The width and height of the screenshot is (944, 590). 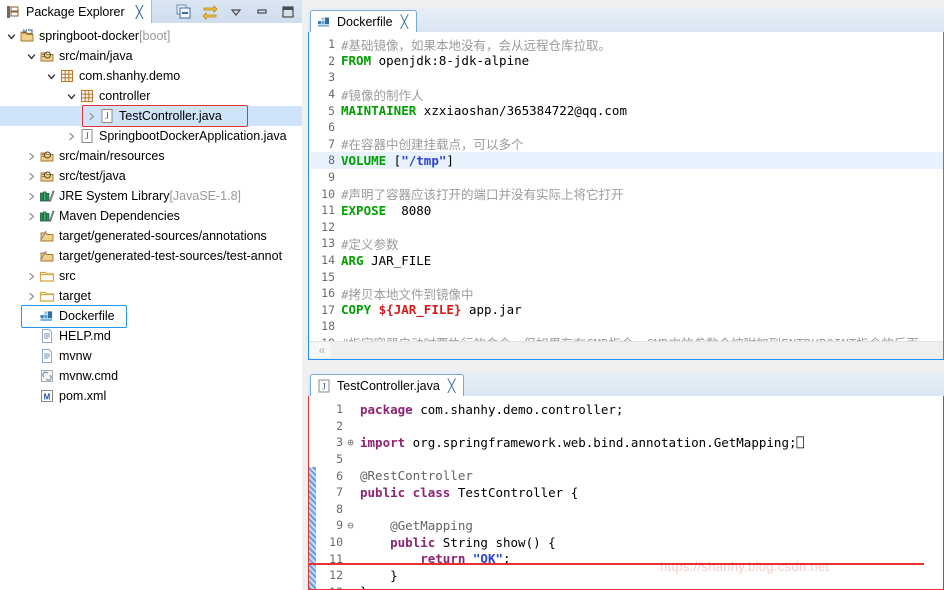 I want to click on tree-item-pom-xml: Mpom.xml, so click(x=151, y=396).